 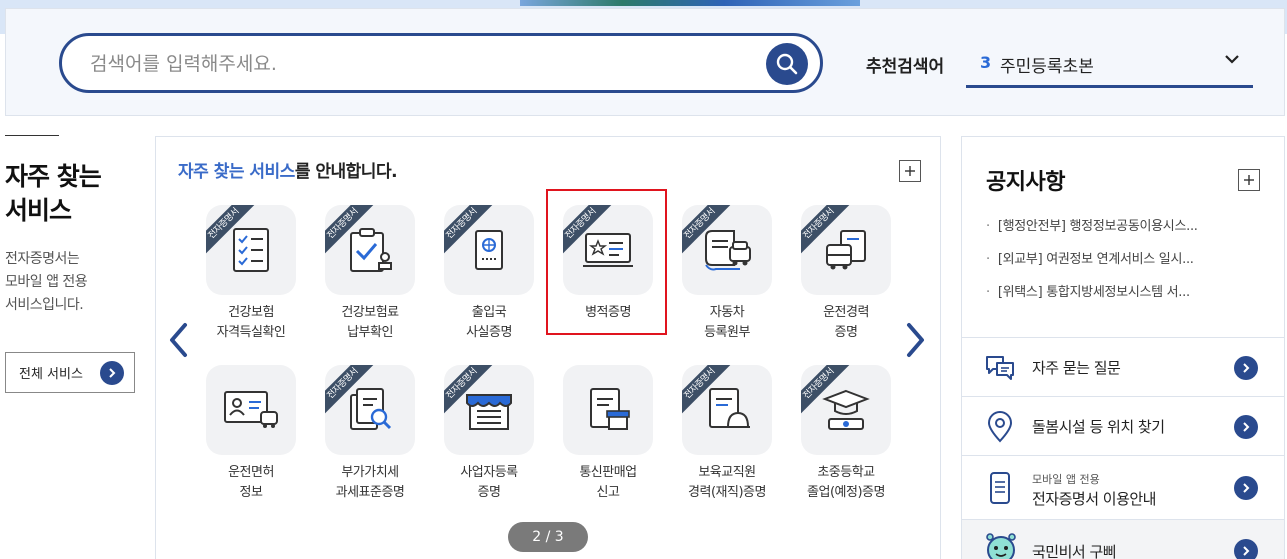 What do you see at coordinates (1232, 59) in the screenshot?
I see `chevron-down-icon` at bounding box center [1232, 59].